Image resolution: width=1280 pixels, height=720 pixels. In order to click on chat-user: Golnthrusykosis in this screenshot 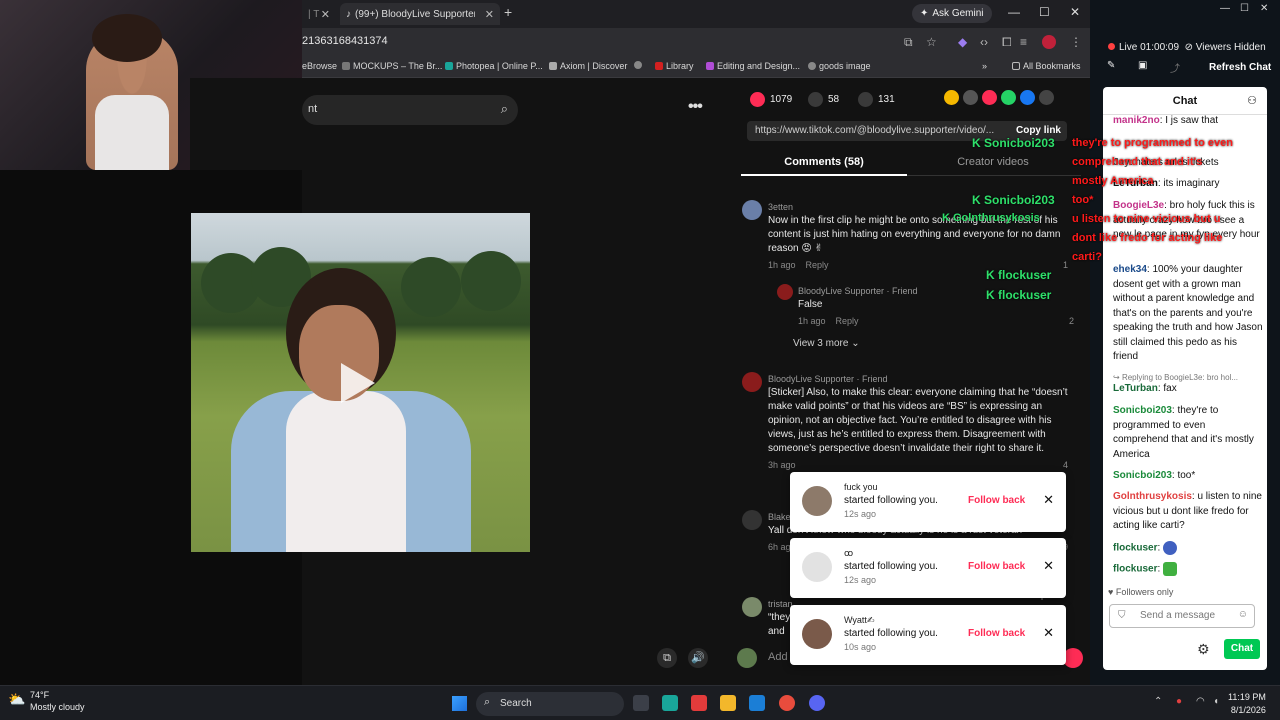, I will do `click(1152, 496)`.